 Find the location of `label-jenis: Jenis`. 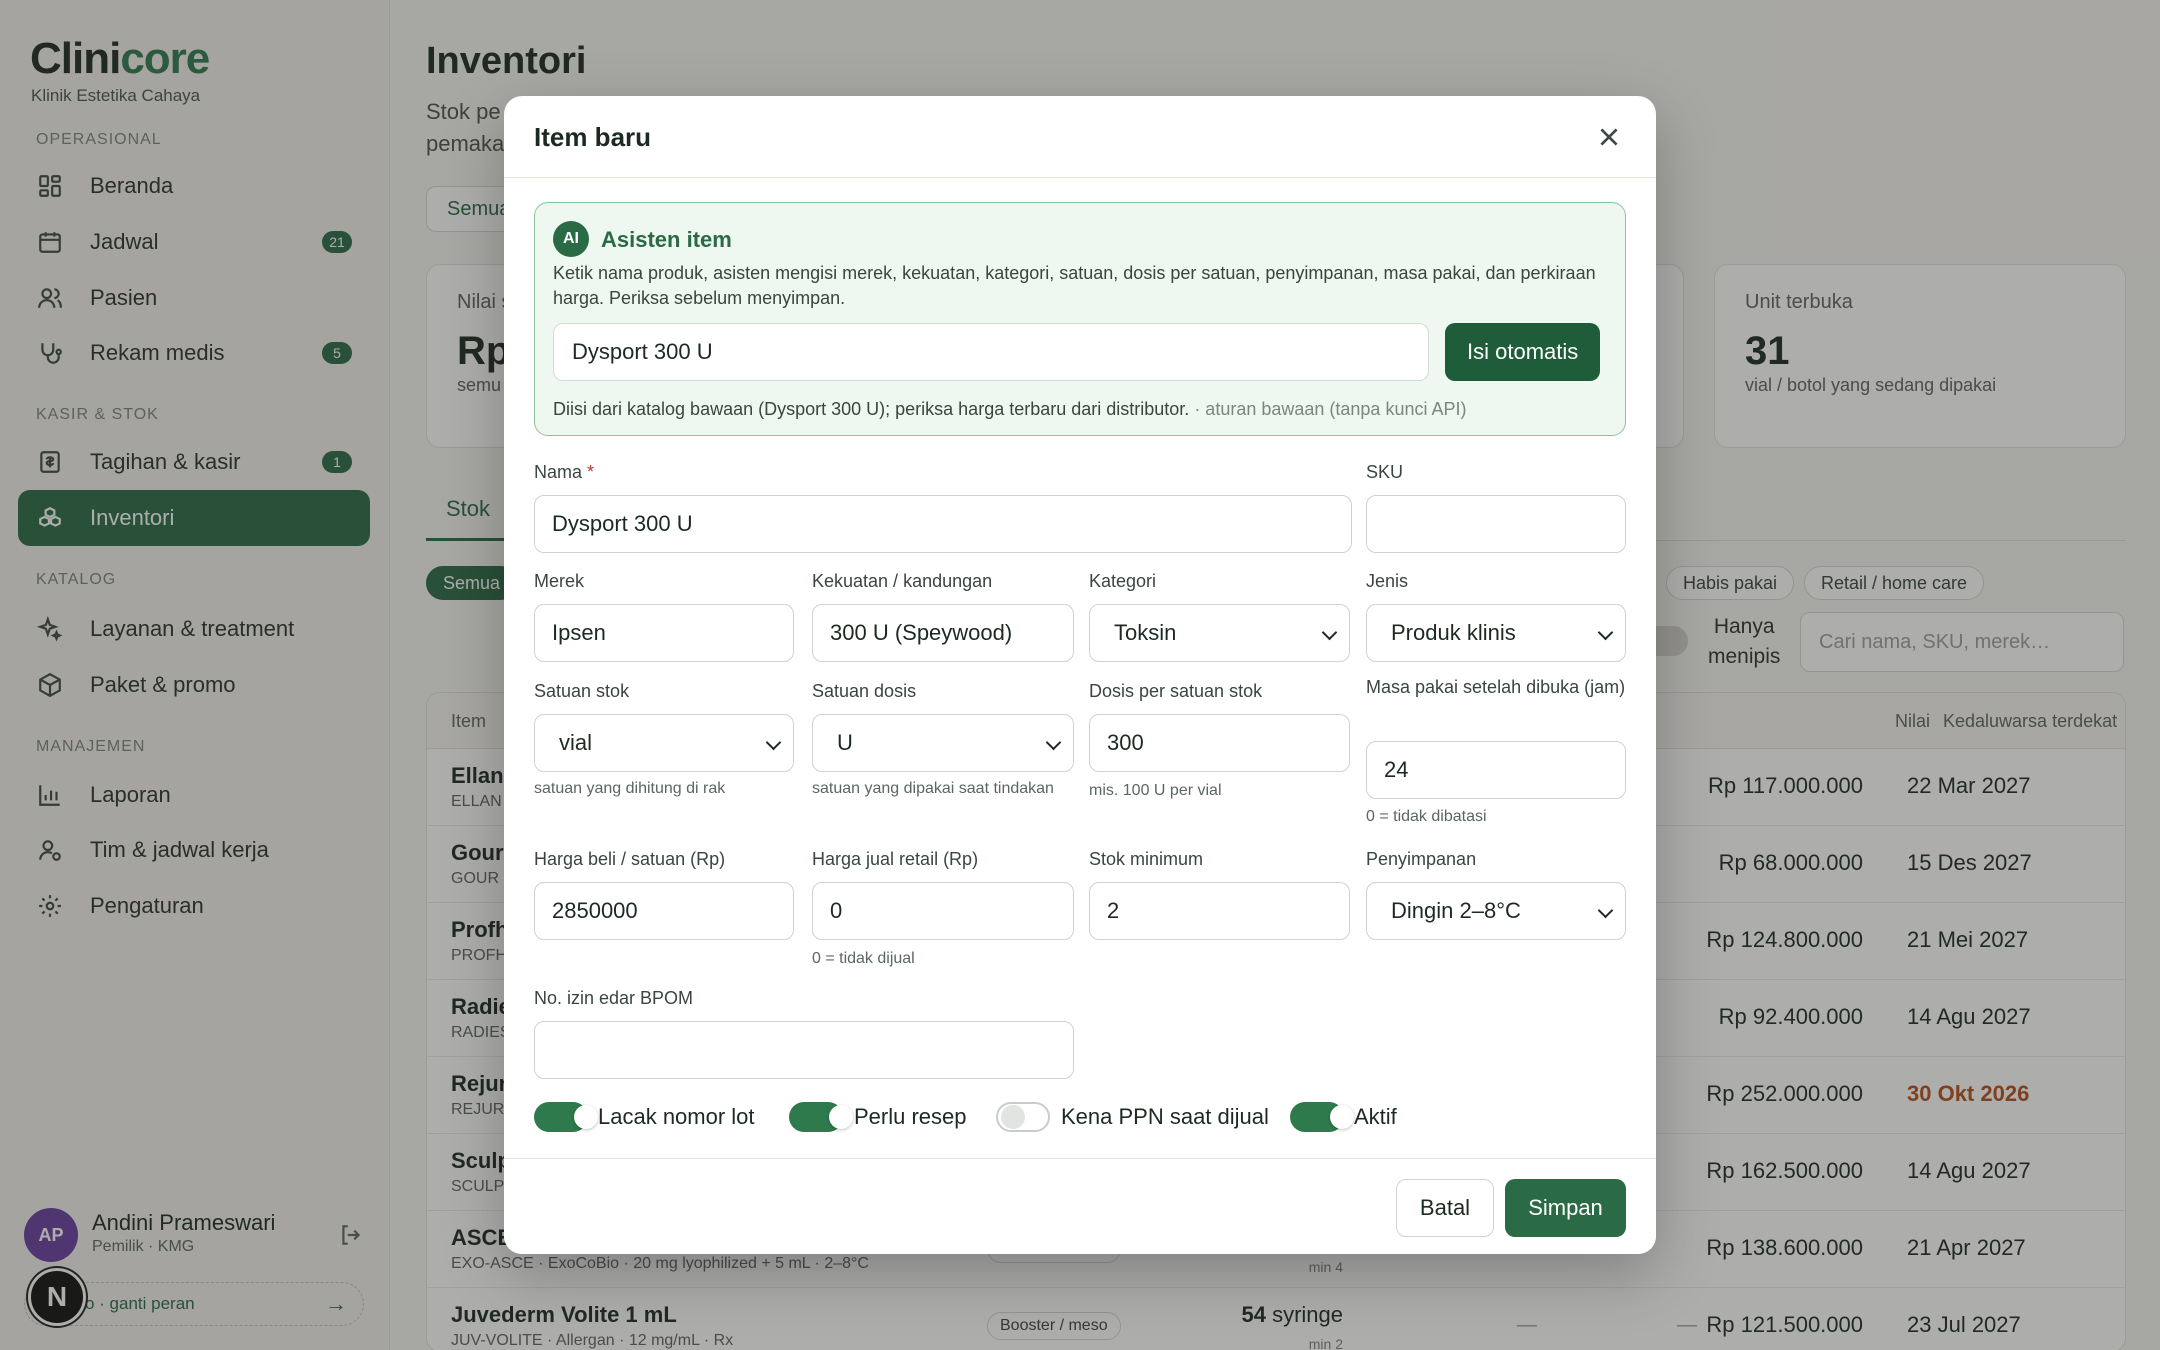

label-jenis: Jenis is located at coordinates (1387, 581).